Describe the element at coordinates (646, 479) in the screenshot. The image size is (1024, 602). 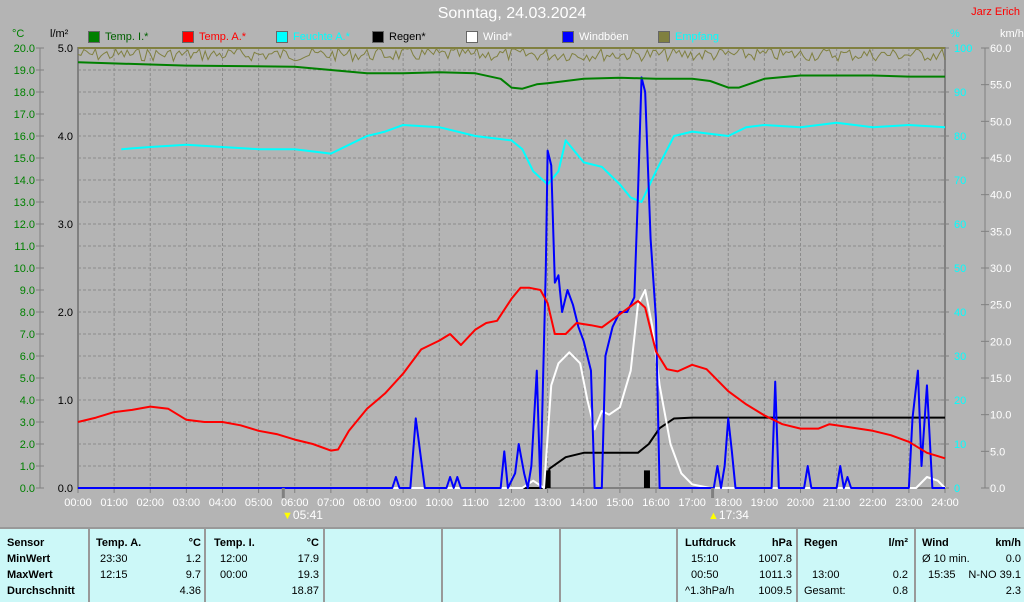
I see `rain-bar` at that location.